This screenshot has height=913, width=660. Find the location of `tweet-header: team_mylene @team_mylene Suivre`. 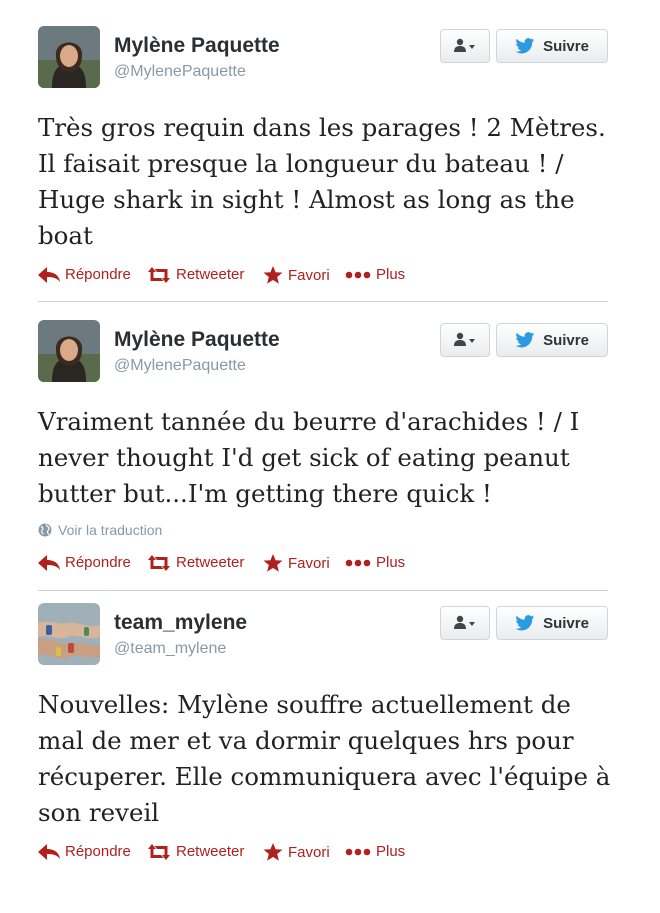

tweet-header: team_mylene @team_mylene Suivre is located at coordinates (323, 635).